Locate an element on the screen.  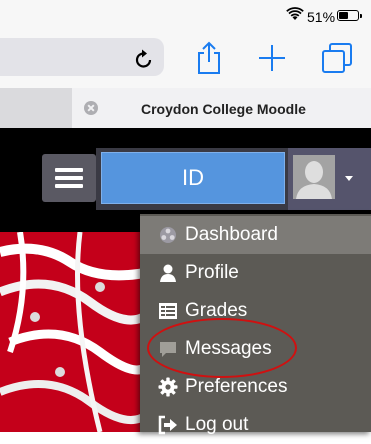
chevron-down-icon is located at coordinates (349, 178).